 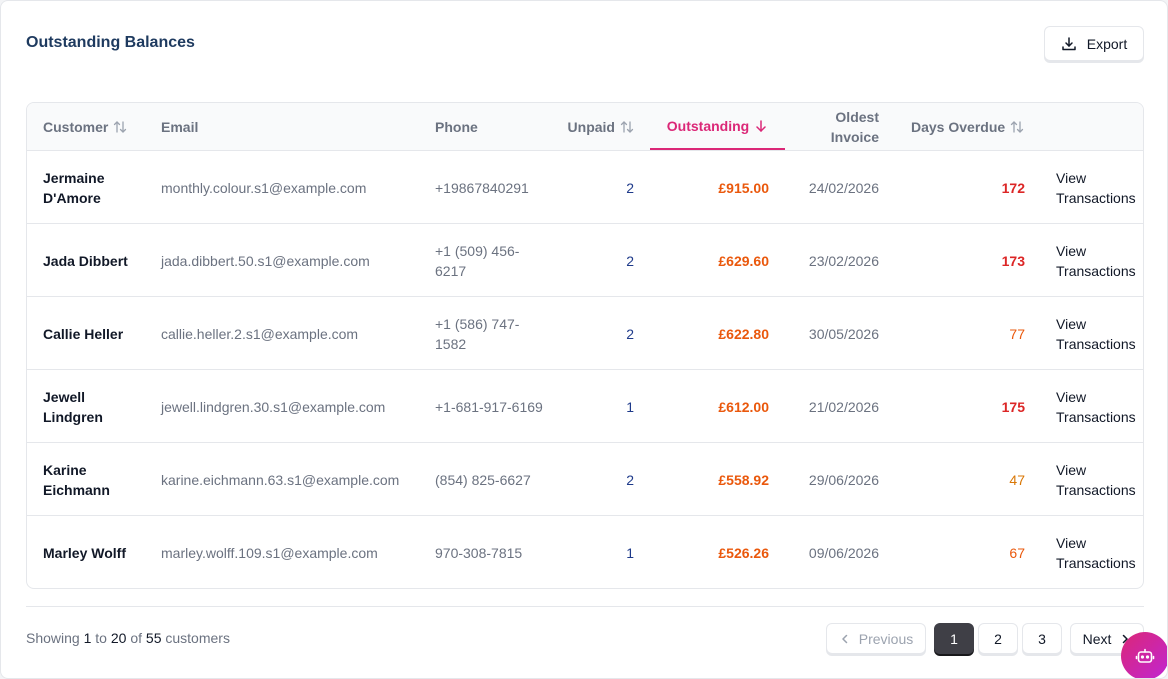 I want to click on outstanding-amount: £612.00, so click(x=743, y=406).